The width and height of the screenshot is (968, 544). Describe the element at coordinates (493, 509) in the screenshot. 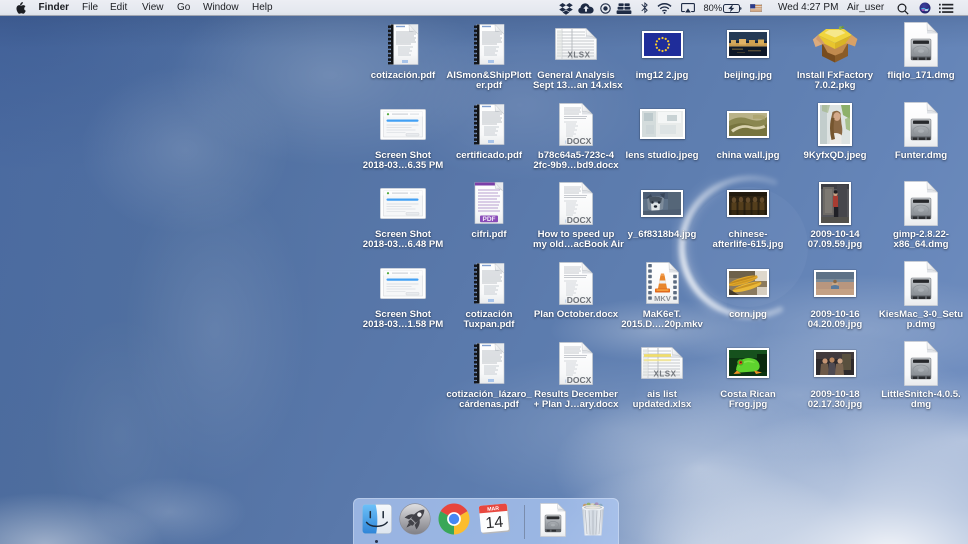

I see `svg-text: MAR` at that location.